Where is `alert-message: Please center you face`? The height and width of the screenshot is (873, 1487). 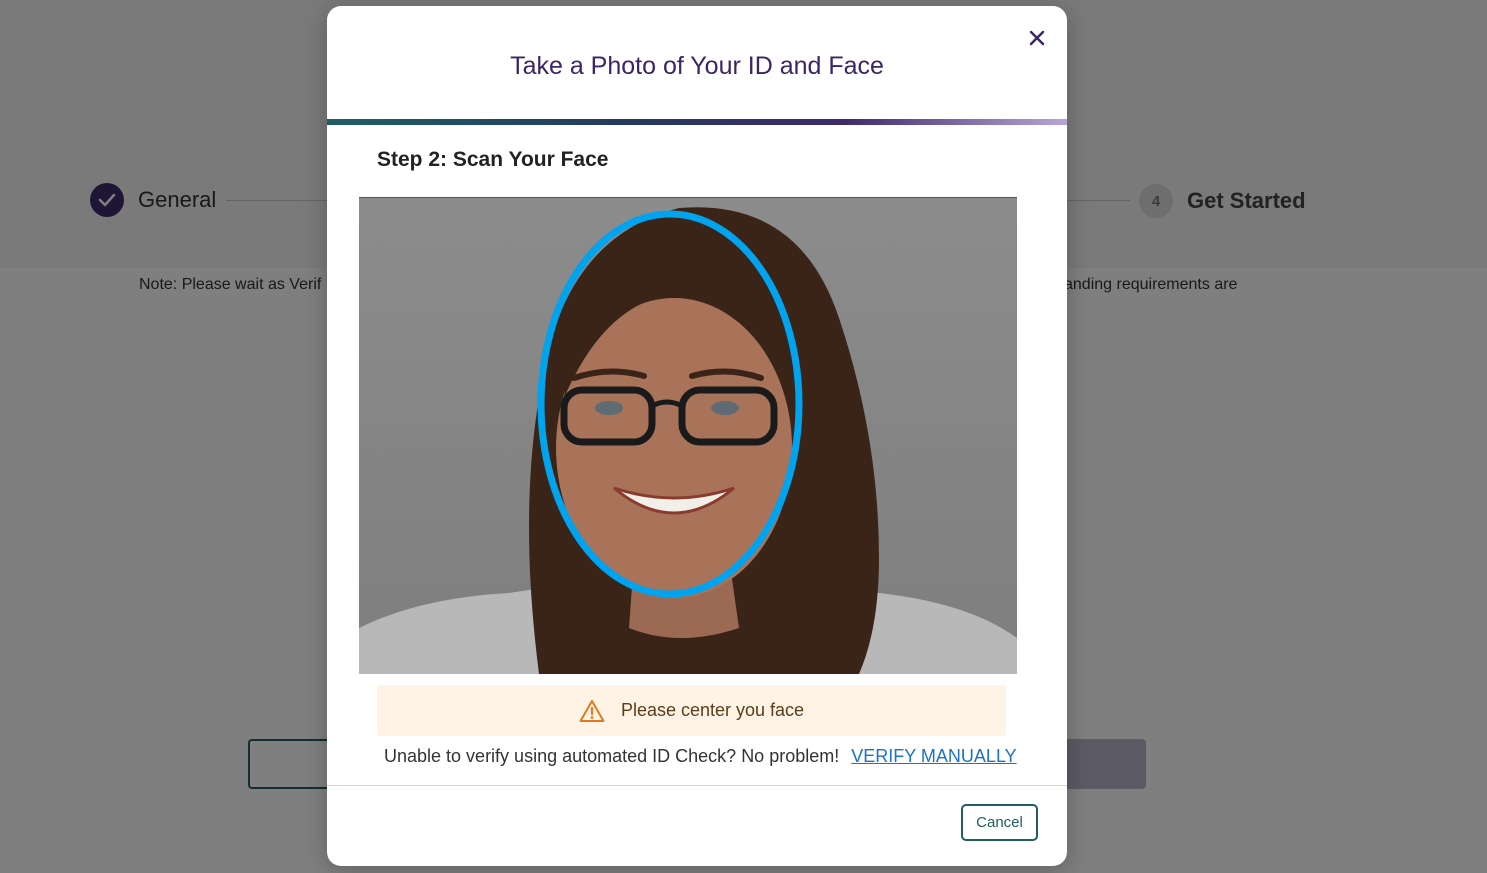 alert-message: Please center you face is located at coordinates (712, 710).